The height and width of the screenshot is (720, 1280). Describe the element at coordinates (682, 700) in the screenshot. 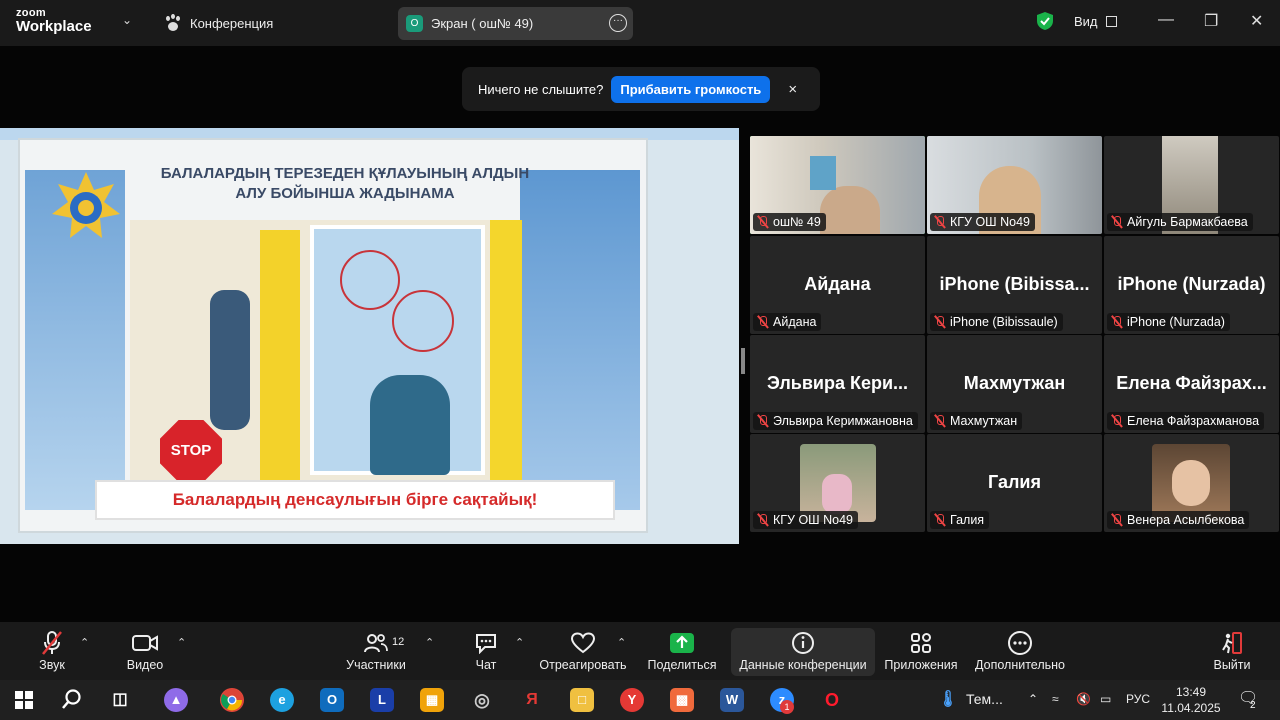

I see `presentation-icon: ▩` at that location.